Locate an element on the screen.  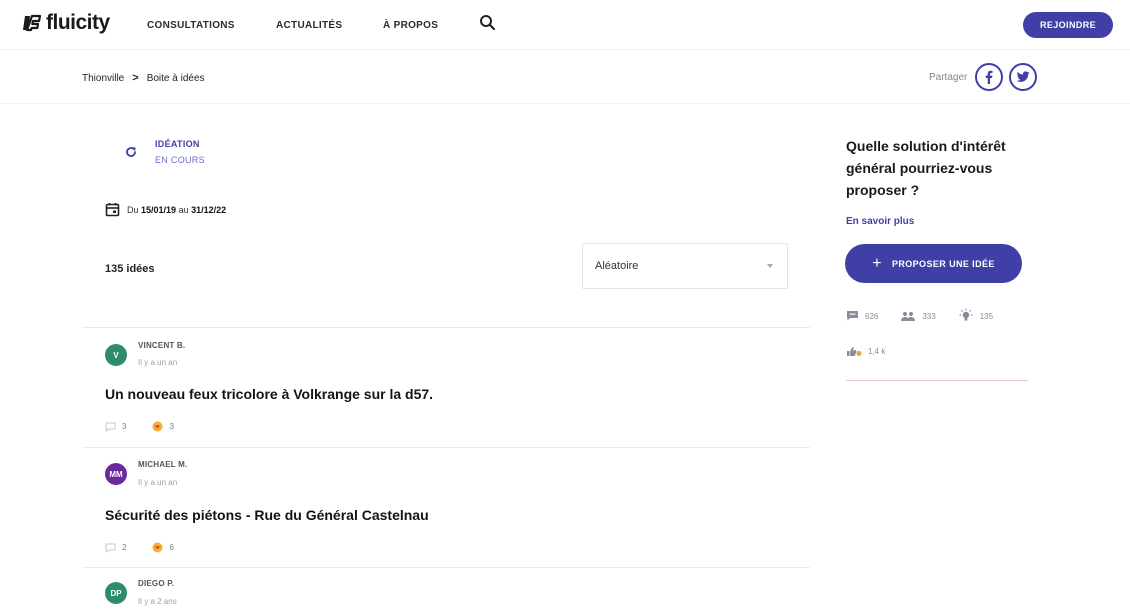
vote-count: 6 is located at coordinates (171, 547).